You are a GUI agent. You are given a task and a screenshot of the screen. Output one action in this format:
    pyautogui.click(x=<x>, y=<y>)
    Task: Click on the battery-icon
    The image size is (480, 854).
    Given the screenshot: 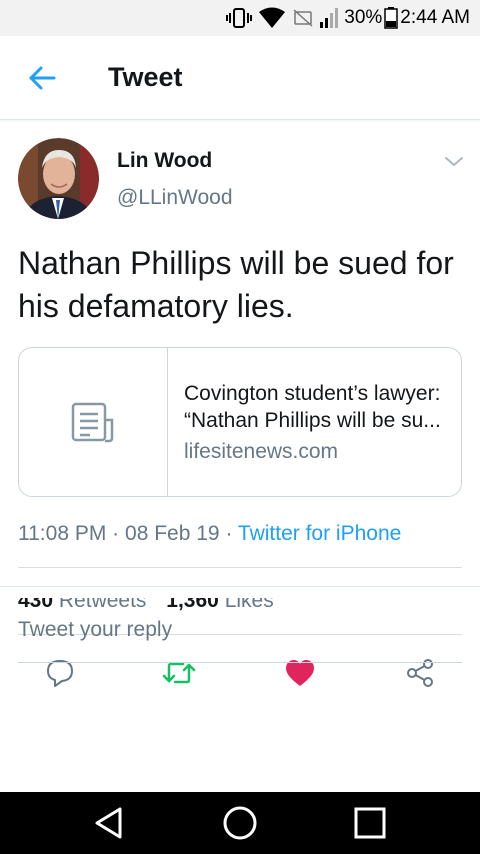 What is the action you would take?
    pyautogui.click(x=391, y=18)
    